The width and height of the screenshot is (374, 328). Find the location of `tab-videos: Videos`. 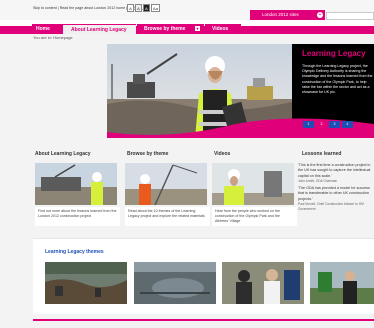

tab-videos: Videos is located at coordinates (223, 29).